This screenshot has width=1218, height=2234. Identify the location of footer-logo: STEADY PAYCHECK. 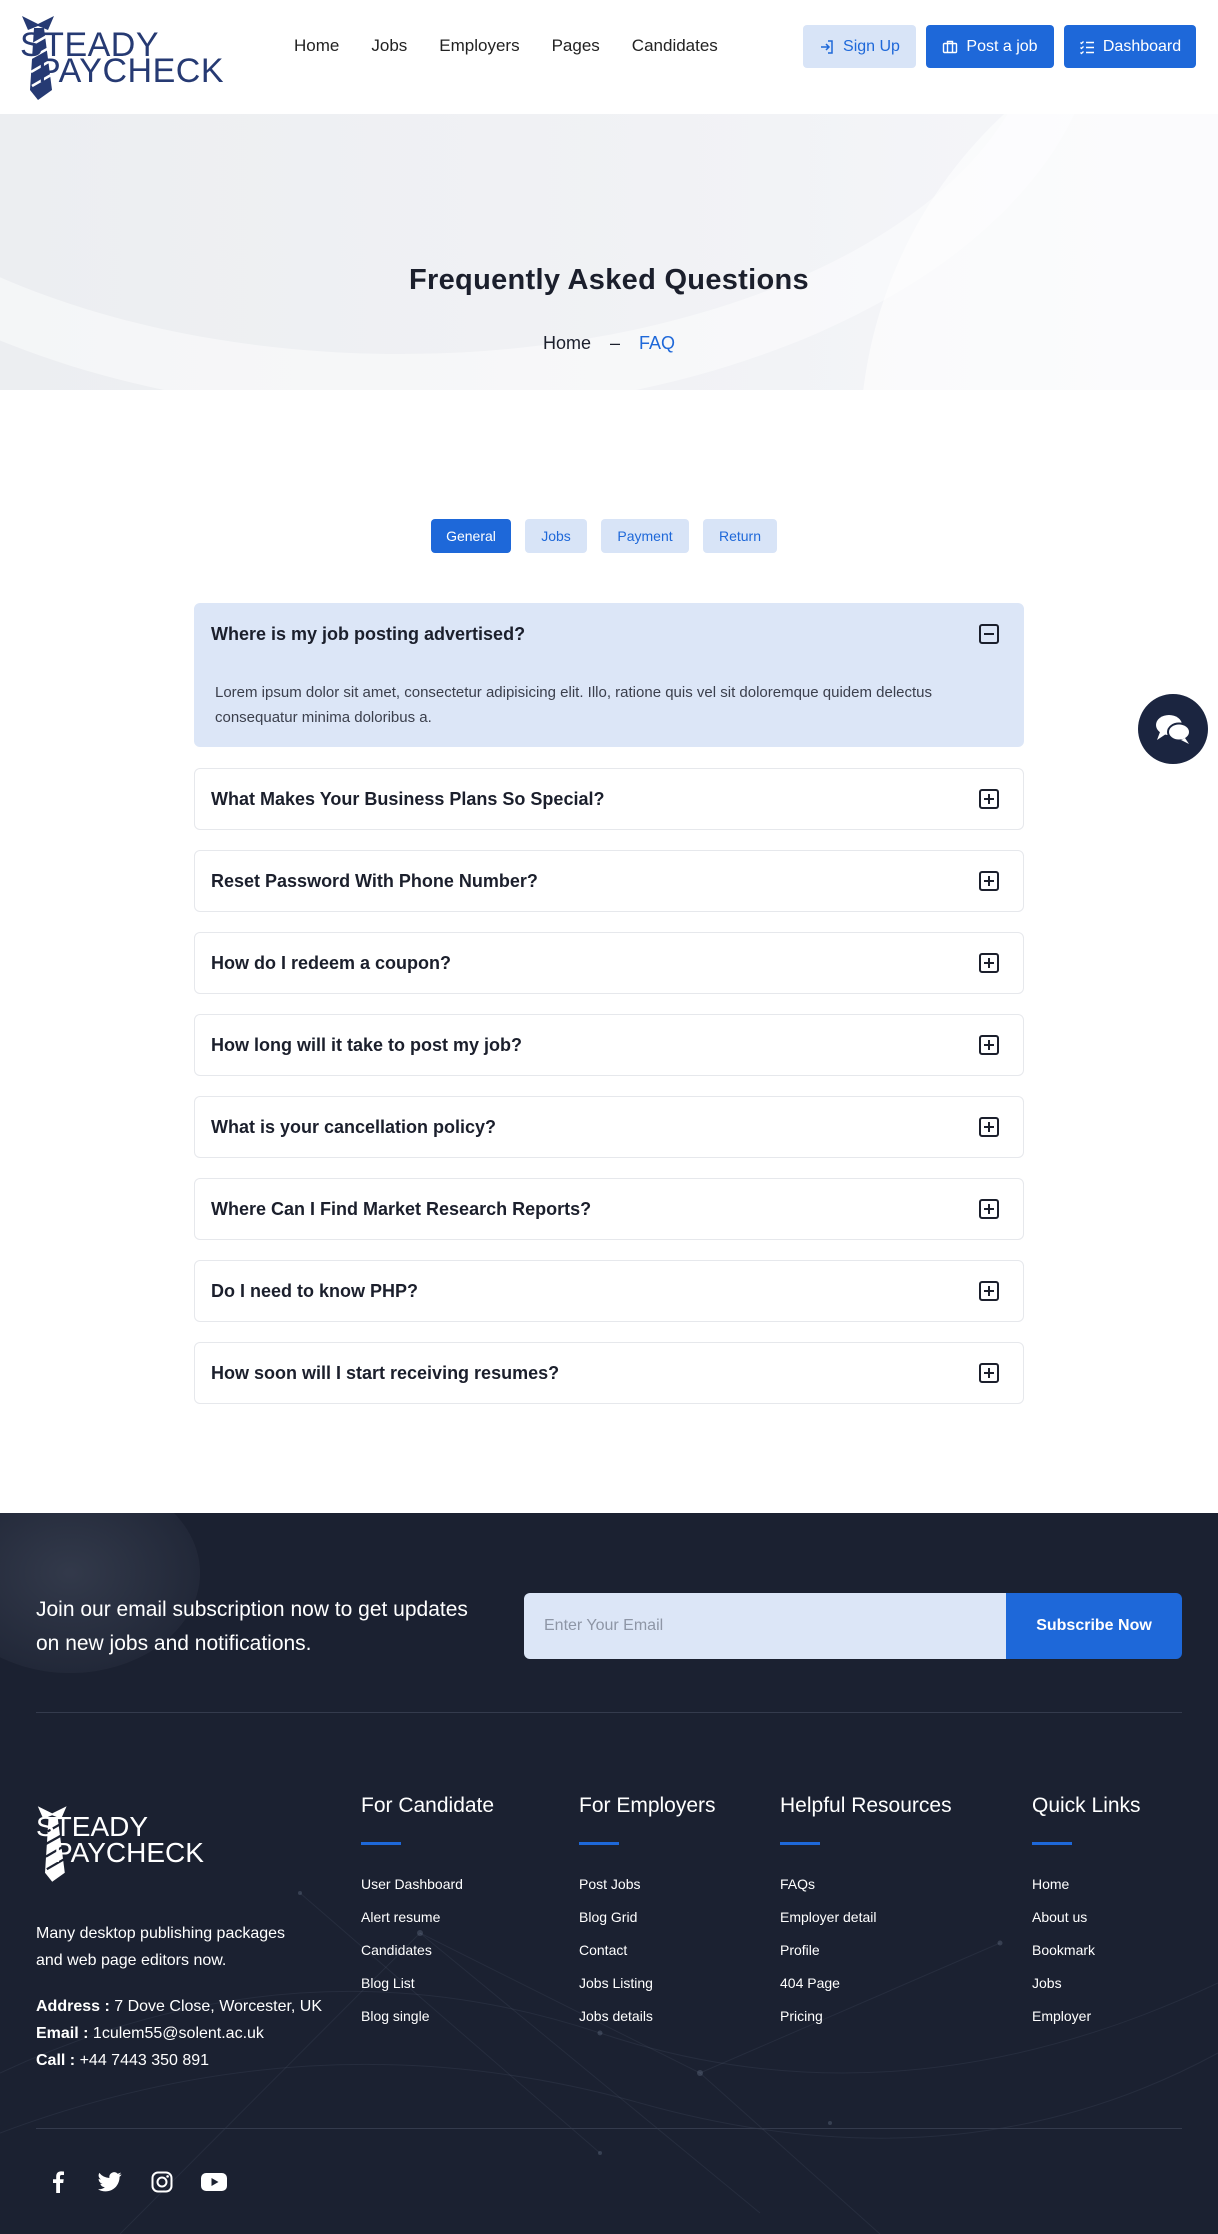
(131, 1846).